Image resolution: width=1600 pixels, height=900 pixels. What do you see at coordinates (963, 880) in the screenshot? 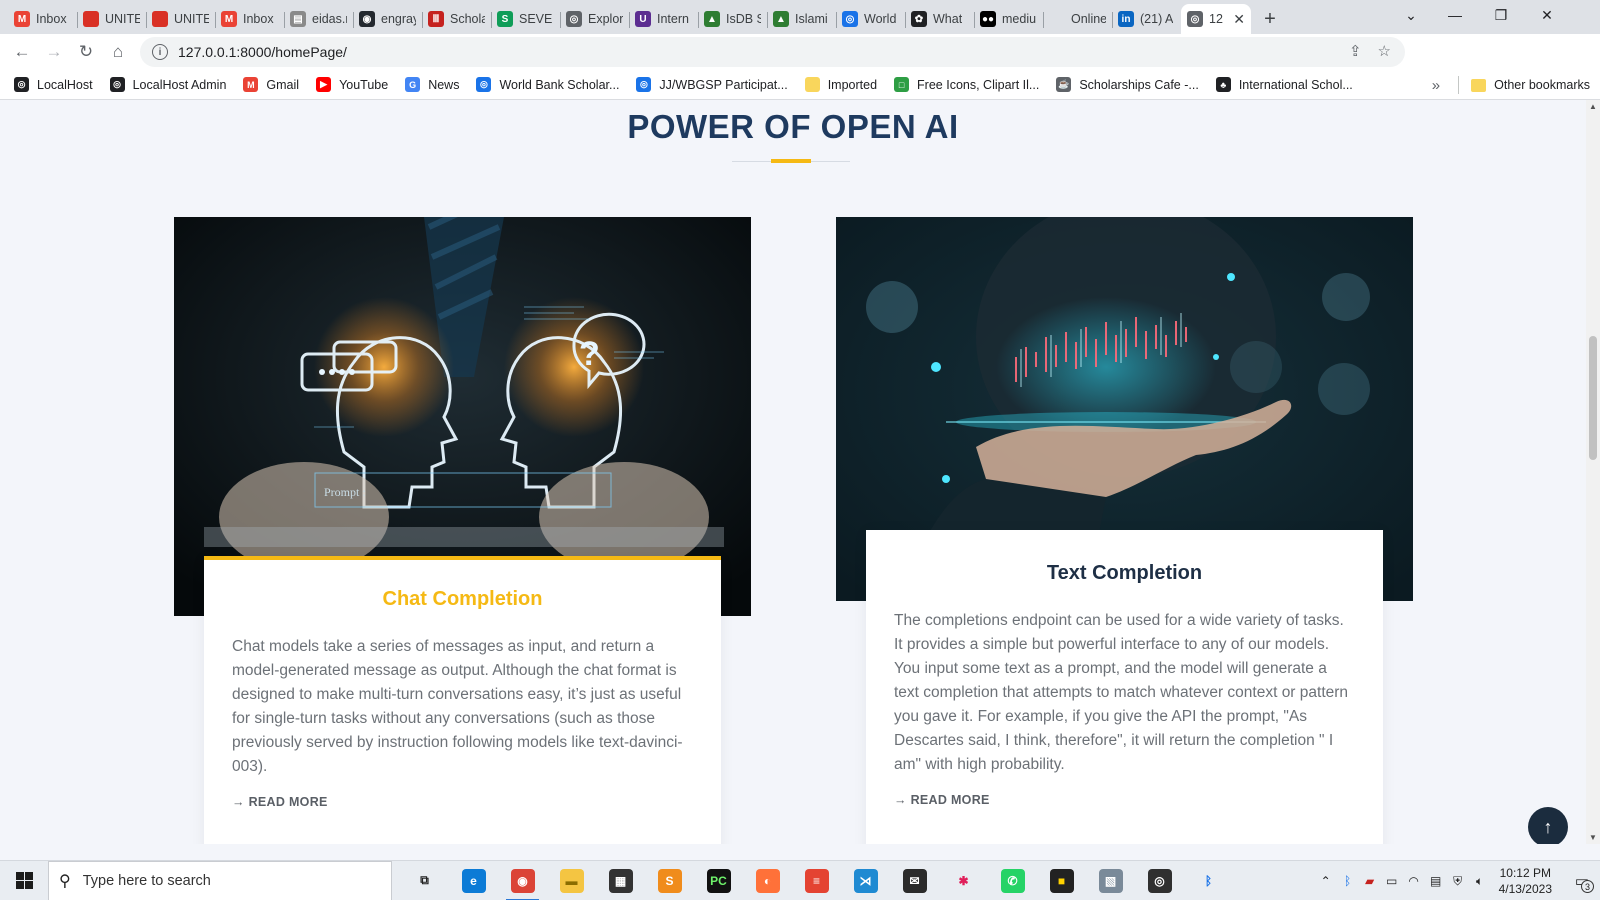
I see `taskbar-app-slack: ✱` at bounding box center [963, 880].